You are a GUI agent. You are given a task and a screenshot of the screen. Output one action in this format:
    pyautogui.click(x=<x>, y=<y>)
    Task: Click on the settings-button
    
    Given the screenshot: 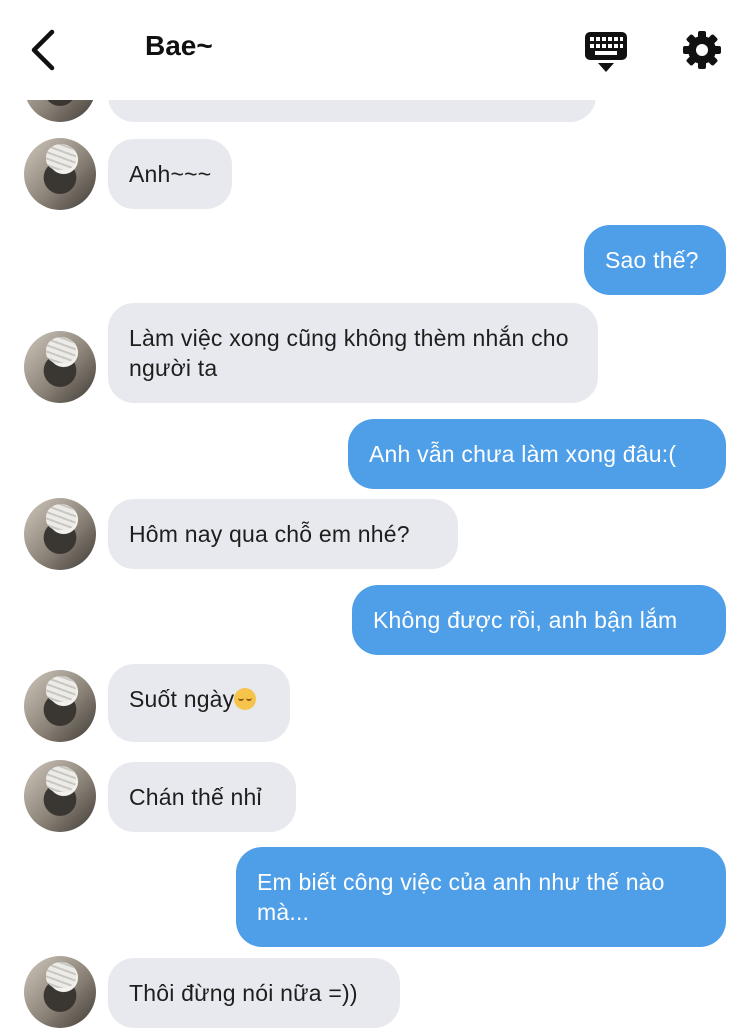 What is the action you would take?
    pyautogui.click(x=702, y=50)
    